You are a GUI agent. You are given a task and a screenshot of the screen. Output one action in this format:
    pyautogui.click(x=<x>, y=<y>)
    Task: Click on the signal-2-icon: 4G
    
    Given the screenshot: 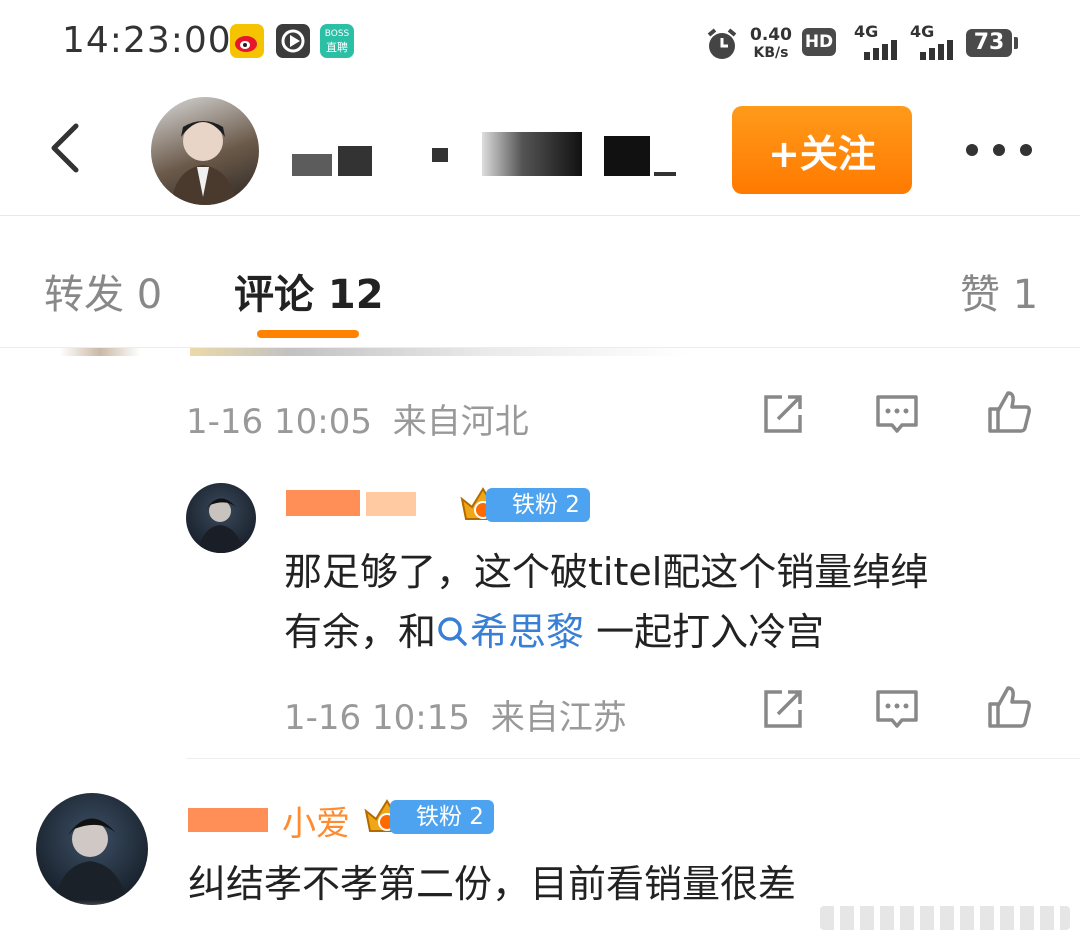 What is the action you would take?
    pyautogui.click(x=934, y=42)
    